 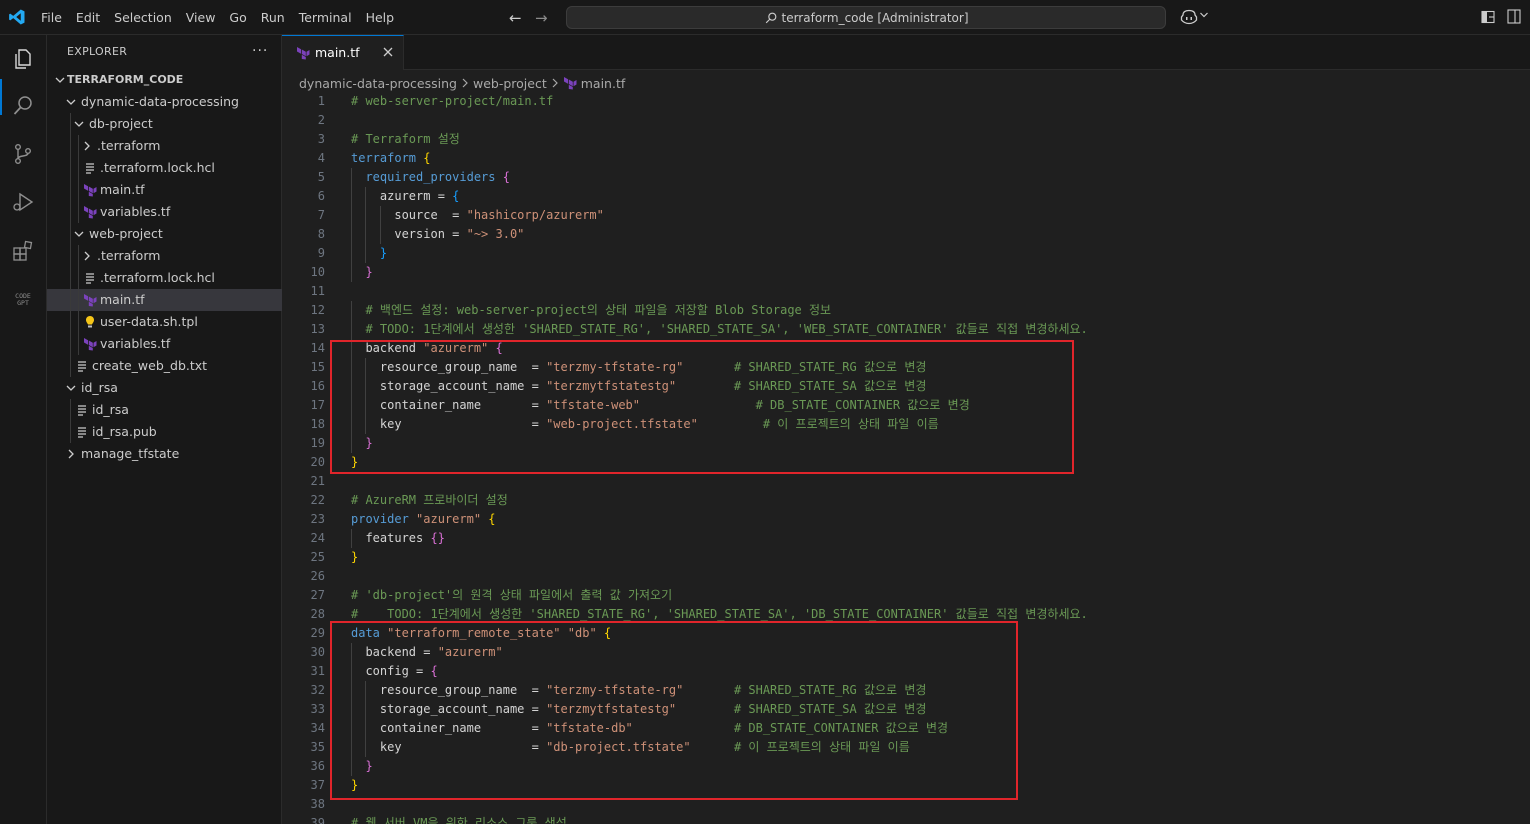 What do you see at coordinates (1189, 17) in the screenshot?
I see `copilot-icon` at bounding box center [1189, 17].